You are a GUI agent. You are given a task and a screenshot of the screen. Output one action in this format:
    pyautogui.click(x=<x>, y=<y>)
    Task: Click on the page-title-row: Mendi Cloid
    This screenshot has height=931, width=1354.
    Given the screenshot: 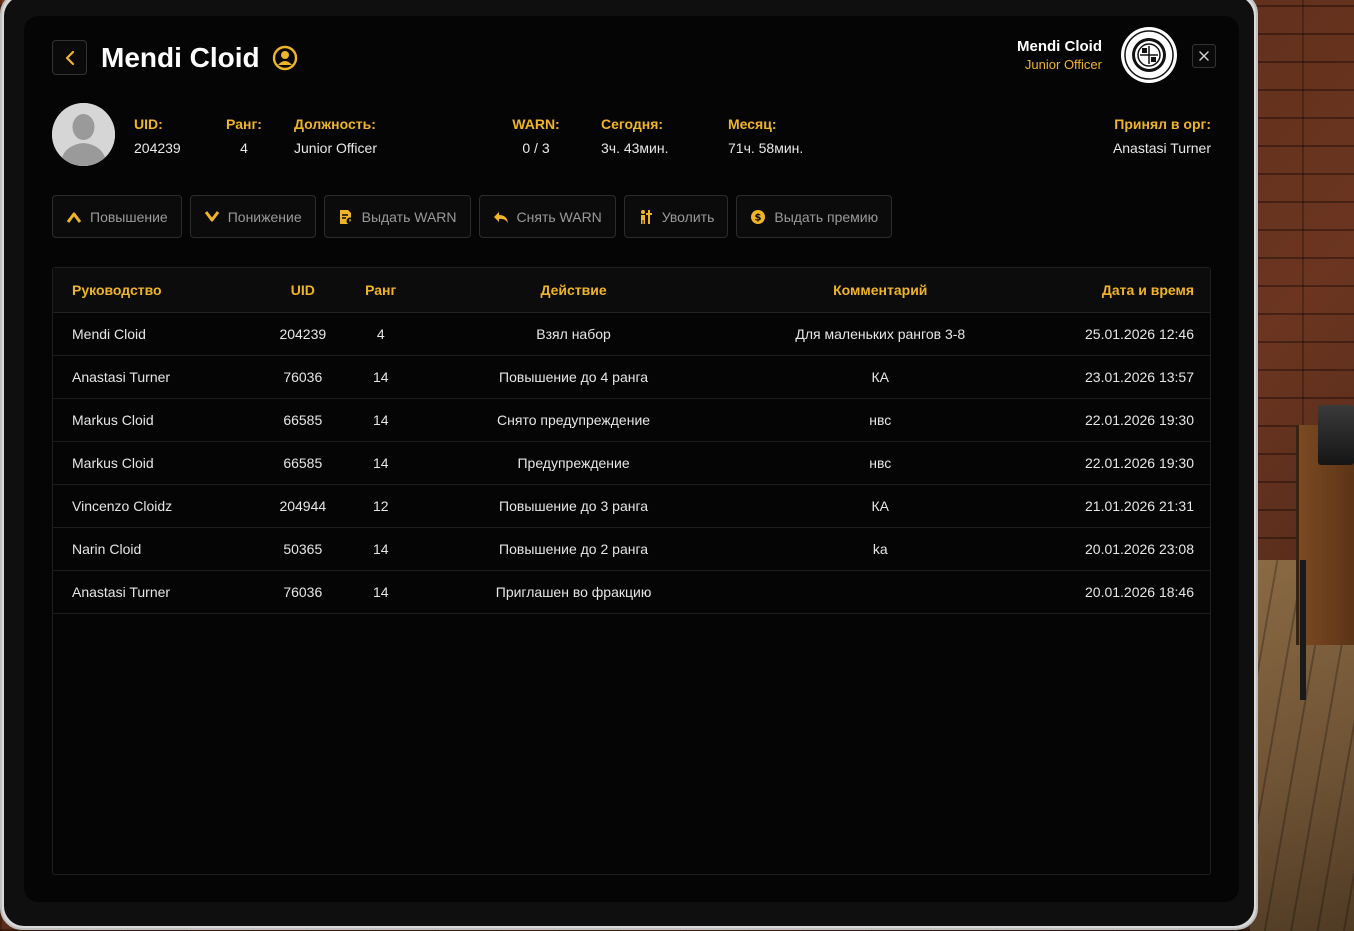 What is the action you would take?
    pyautogui.click(x=199, y=57)
    